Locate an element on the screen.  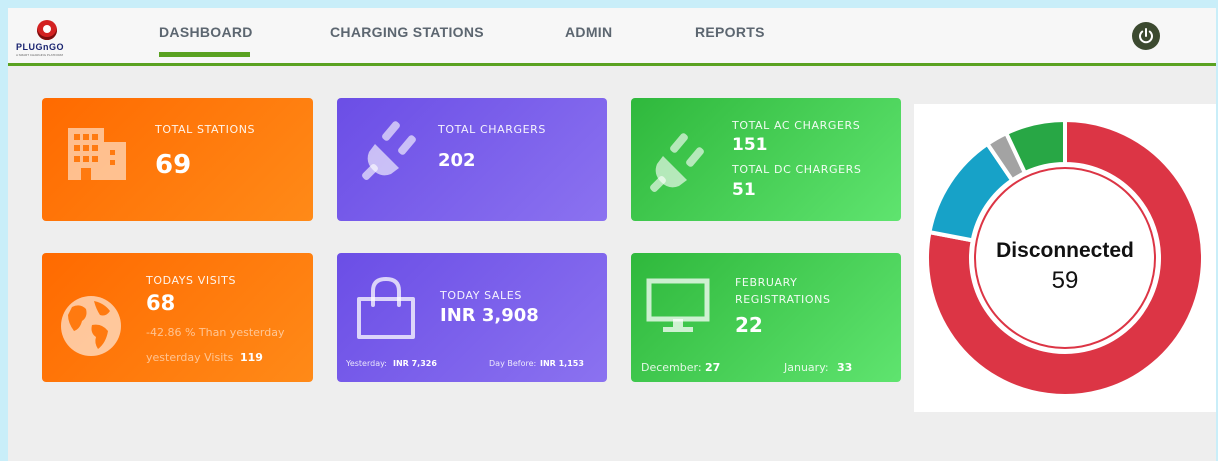
todays-visits-label: TODAYS VISITS is located at coordinates (191, 280).